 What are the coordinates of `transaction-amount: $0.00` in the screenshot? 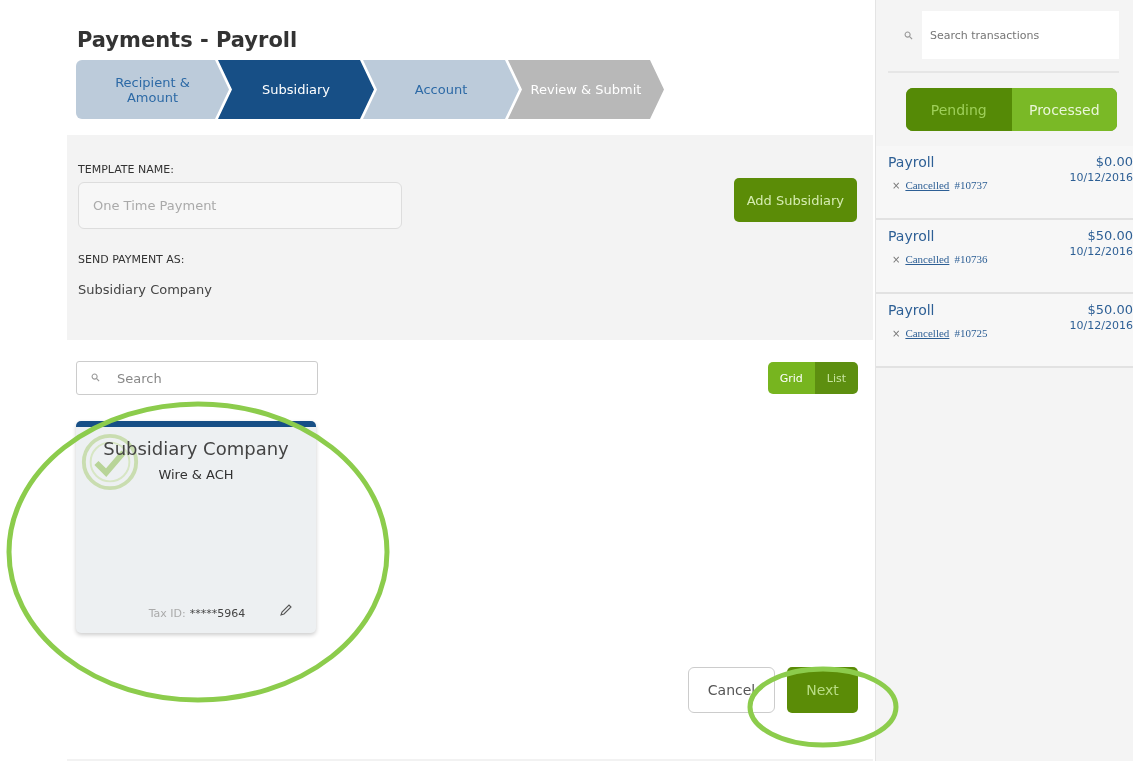 It's located at (1114, 161).